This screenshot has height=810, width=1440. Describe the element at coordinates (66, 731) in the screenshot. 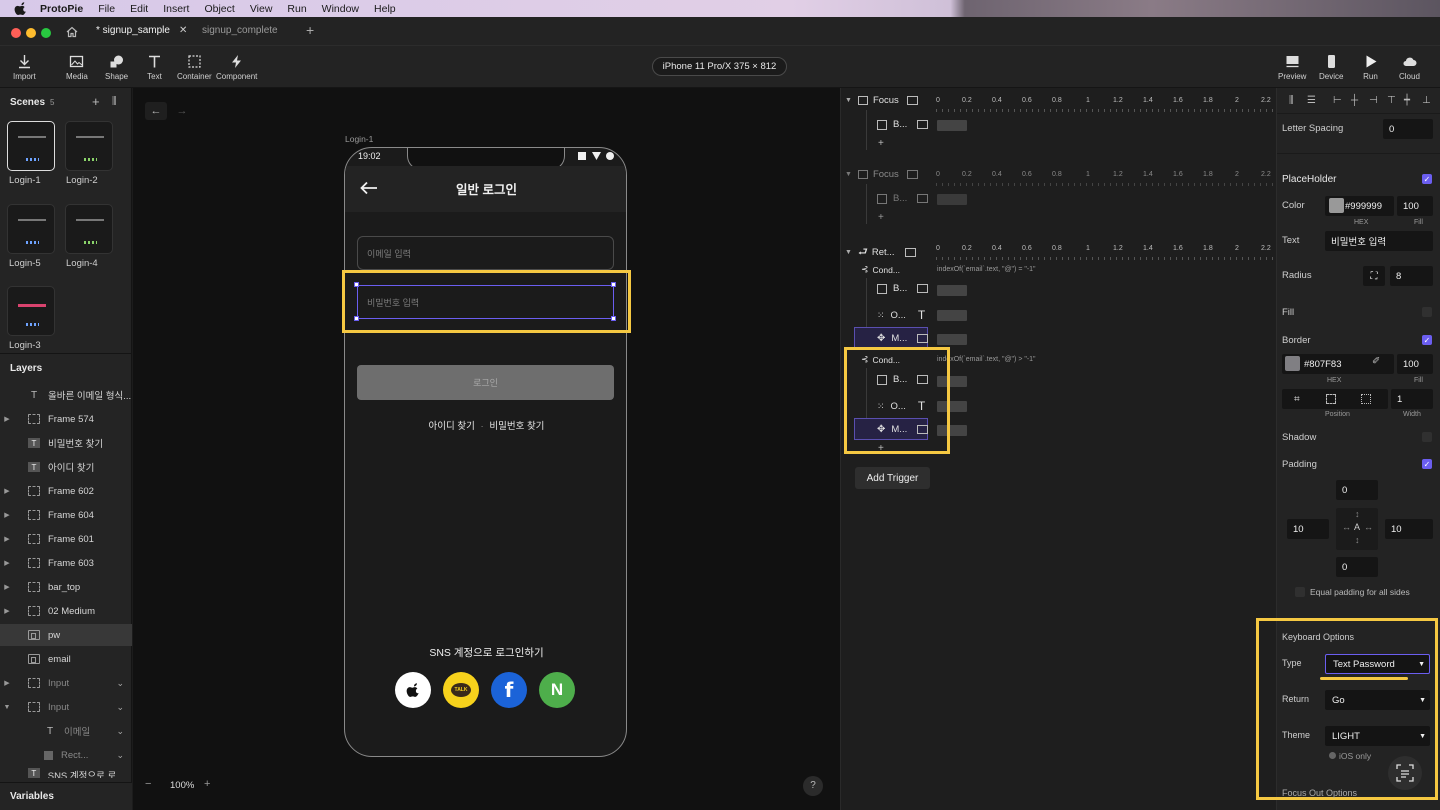

I see `layer-item: T 이메일 ⌄` at that location.